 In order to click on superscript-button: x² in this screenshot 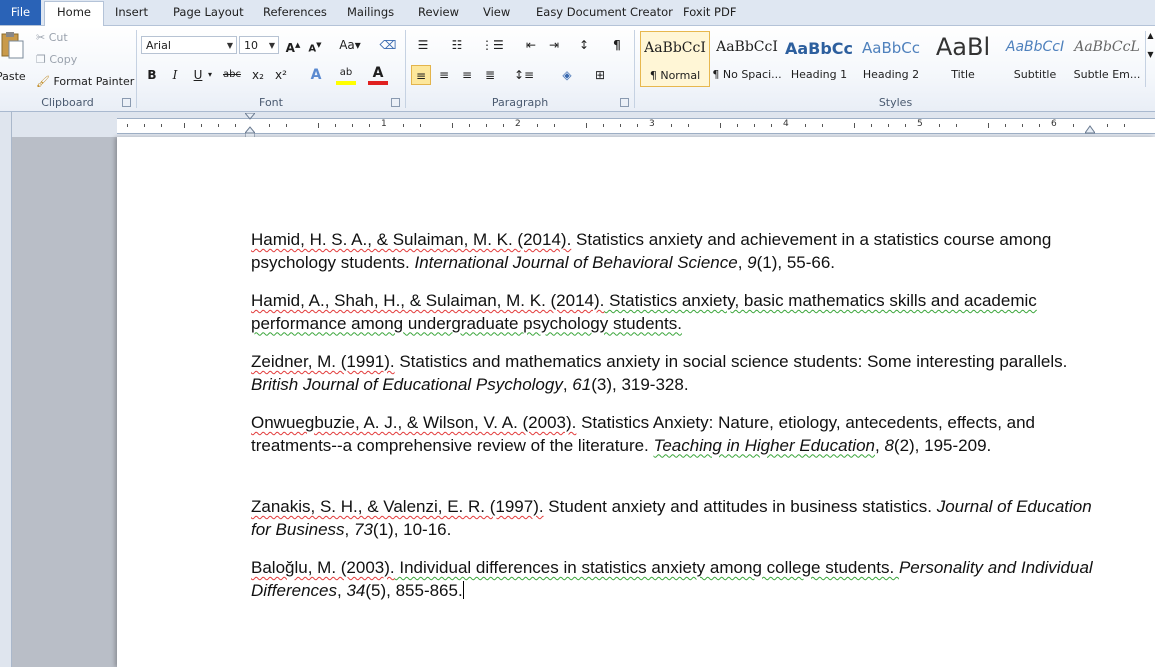, I will do `click(281, 75)`.